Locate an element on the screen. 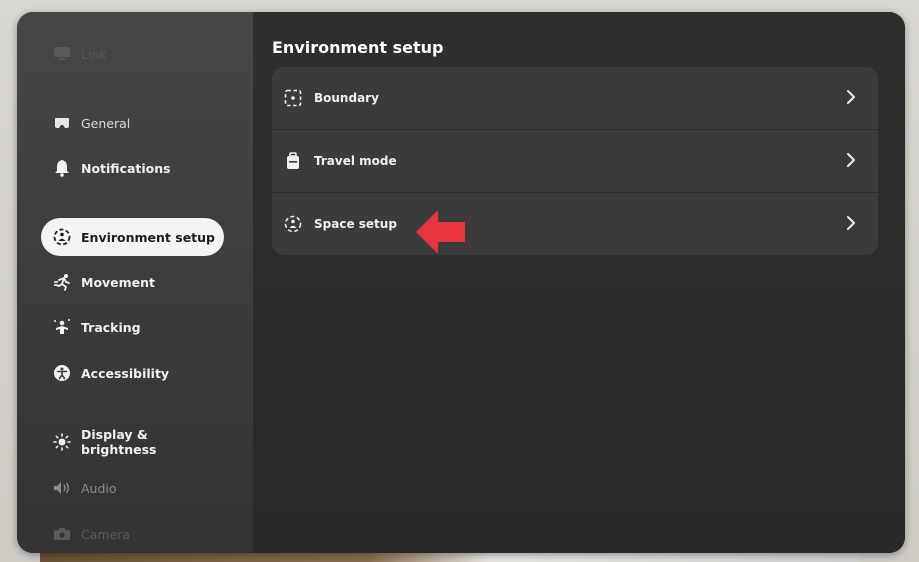  sidebar-item-label: Movement is located at coordinates (118, 282).